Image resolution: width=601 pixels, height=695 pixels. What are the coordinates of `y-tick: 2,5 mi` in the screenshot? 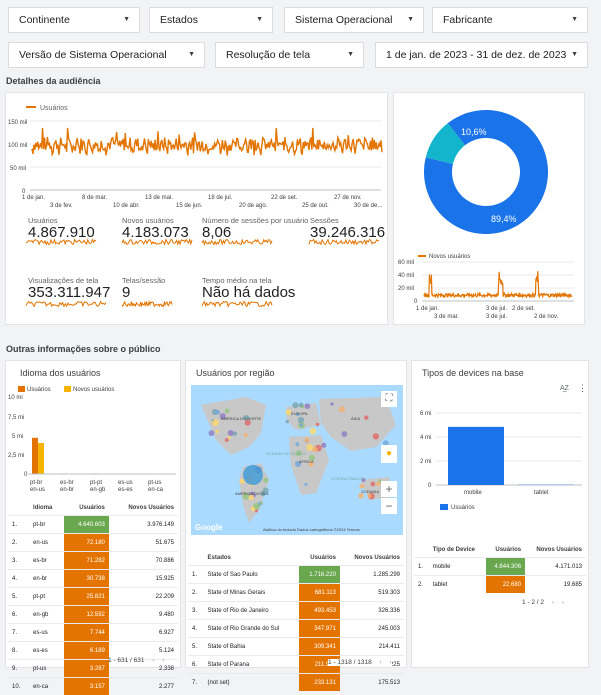 It's located at (16, 456).